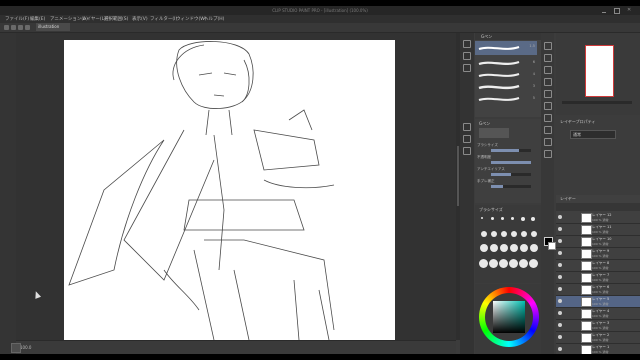  What do you see at coordinates (598, 290) in the screenshot?
I see `layer-row: レイヤー 6 100 % 通常` at bounding box center [598, 290].